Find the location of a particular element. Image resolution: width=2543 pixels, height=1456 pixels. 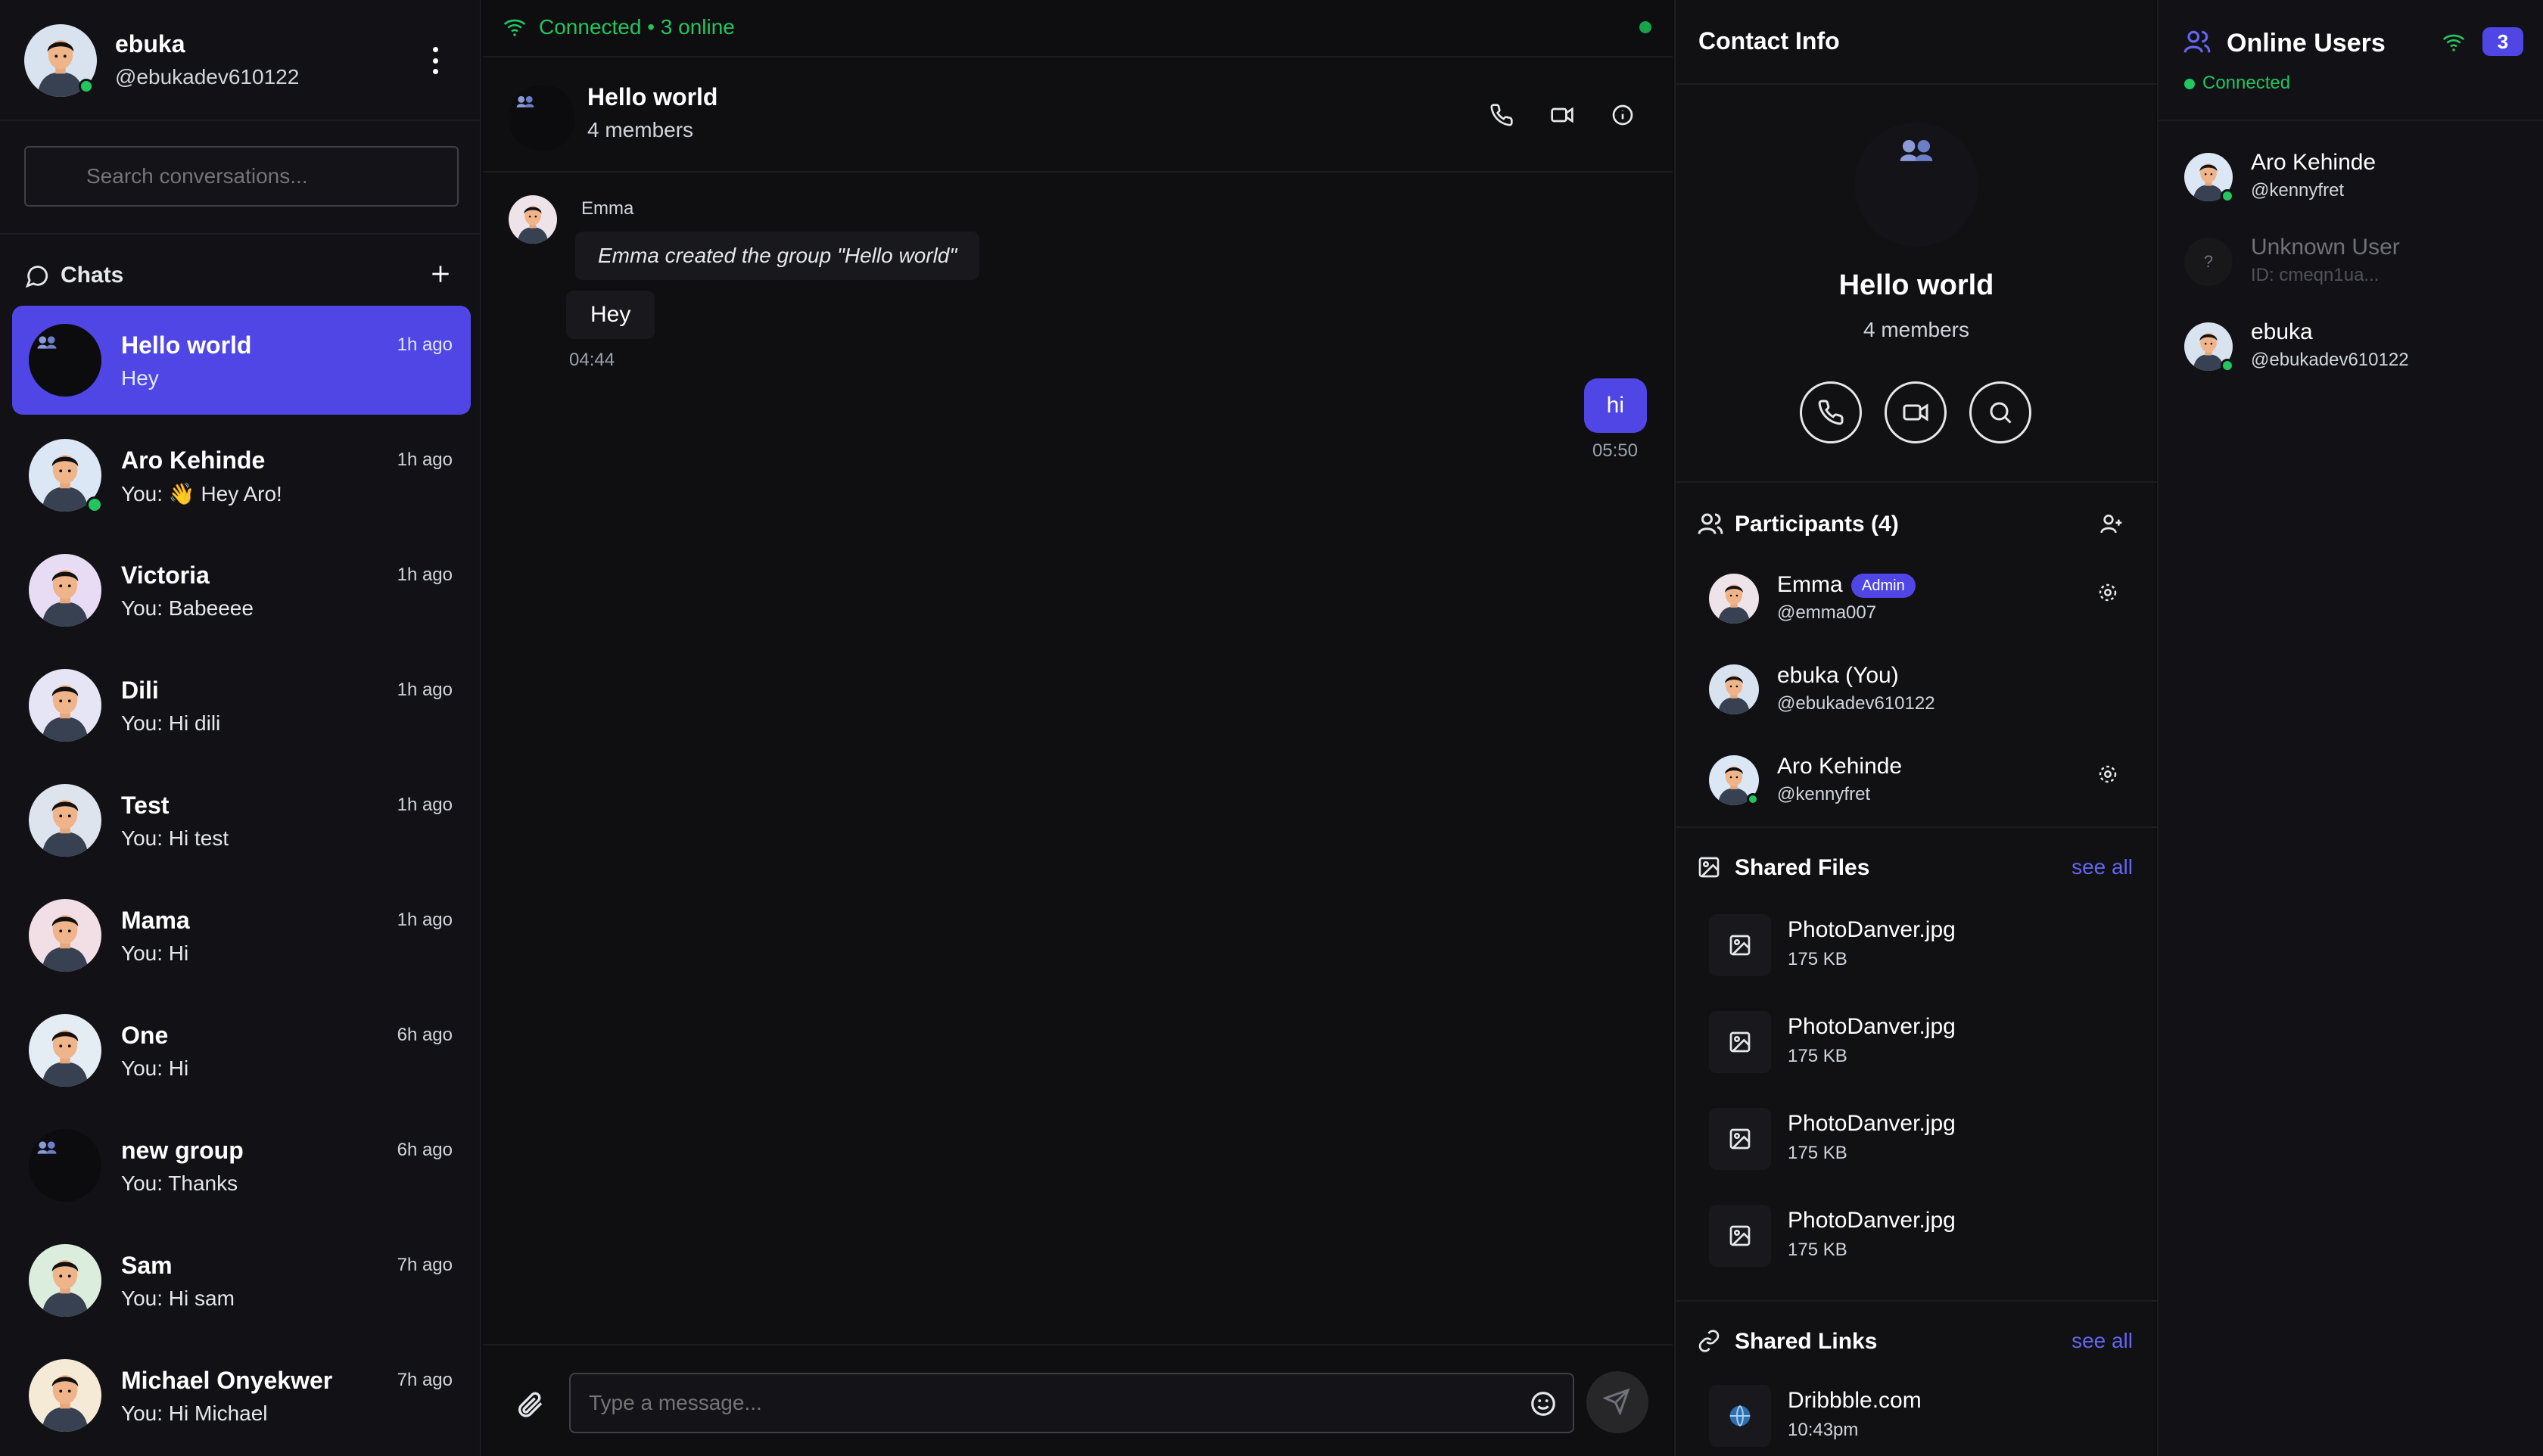

connection-status: Connected • 3 online is located at coordinates (637, 27).